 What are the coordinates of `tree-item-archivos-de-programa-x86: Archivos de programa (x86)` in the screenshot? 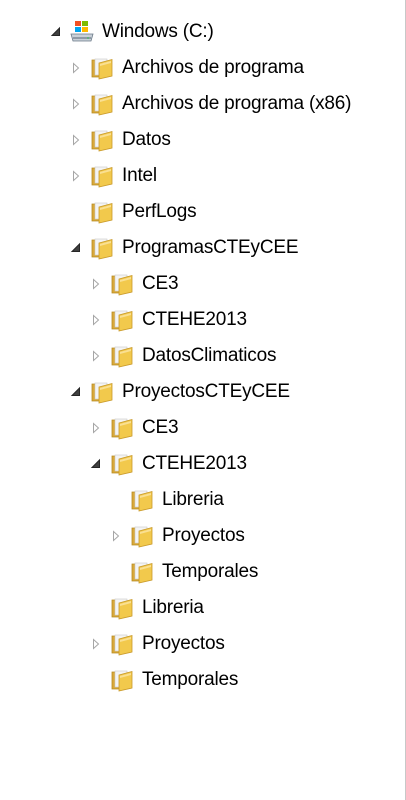 It's located at (202, 104).